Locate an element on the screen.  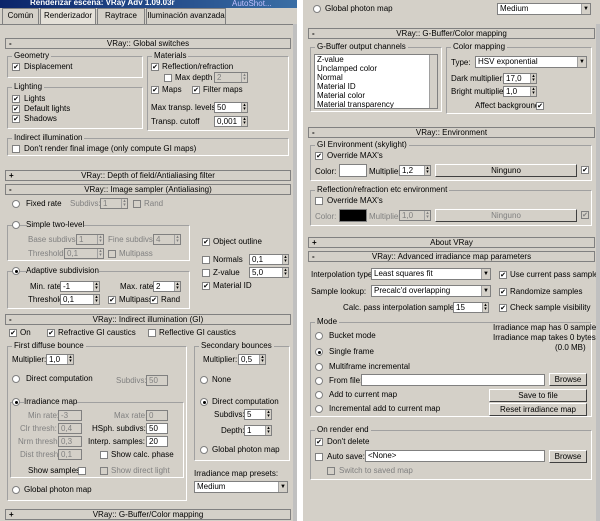
rollout-gbuffer-left: + VRay:: G-Buffer/Color mapping is located at coordinates (148, 514).